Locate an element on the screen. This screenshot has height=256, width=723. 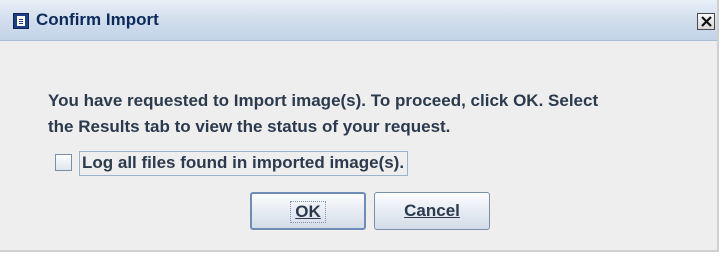
ok-button: OK is located at coordinates (308, 211).